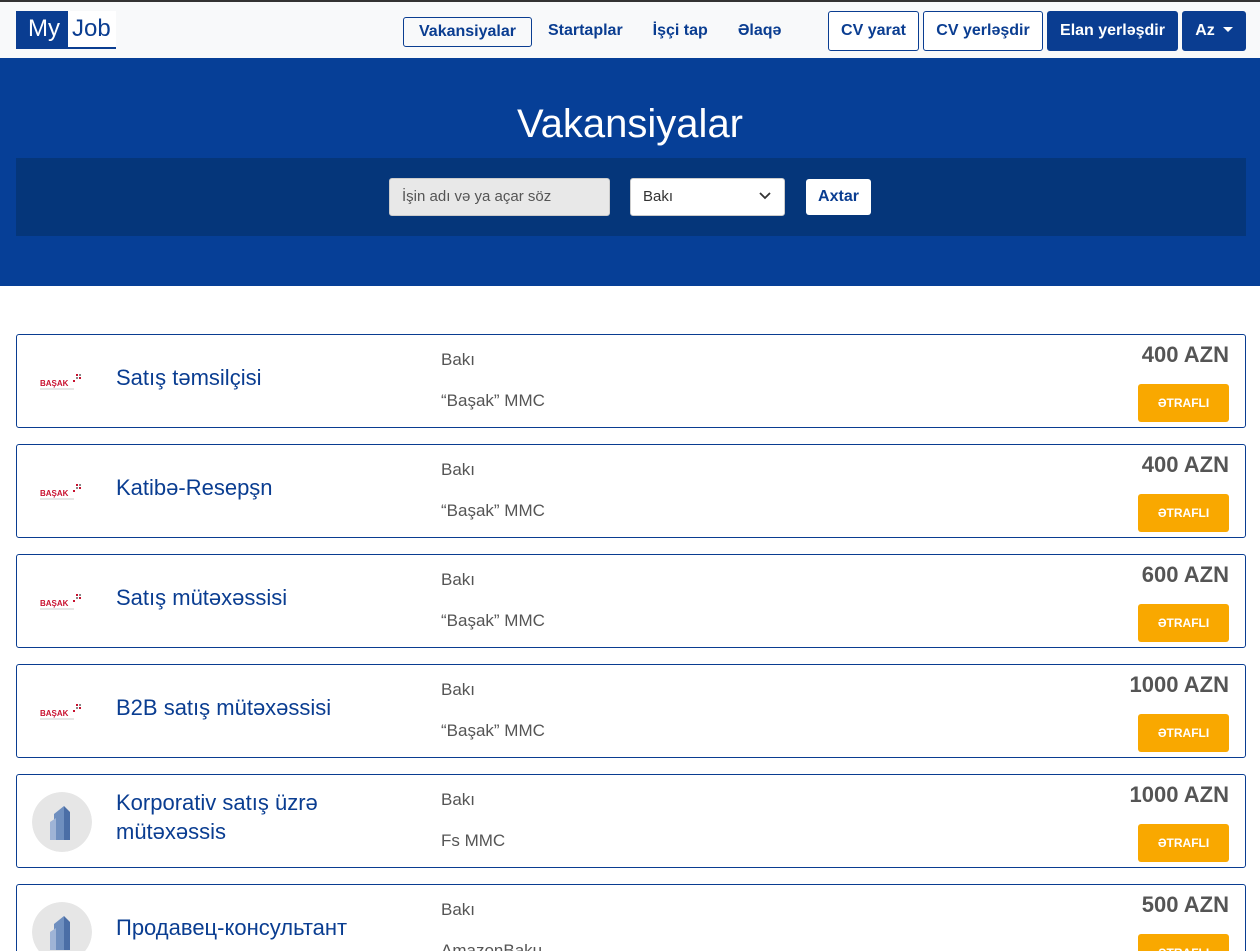 The height and width of the screenshot is (951, 1260). I want to click on search-input: İşin adı və ya açar söz, so click(499, 197).